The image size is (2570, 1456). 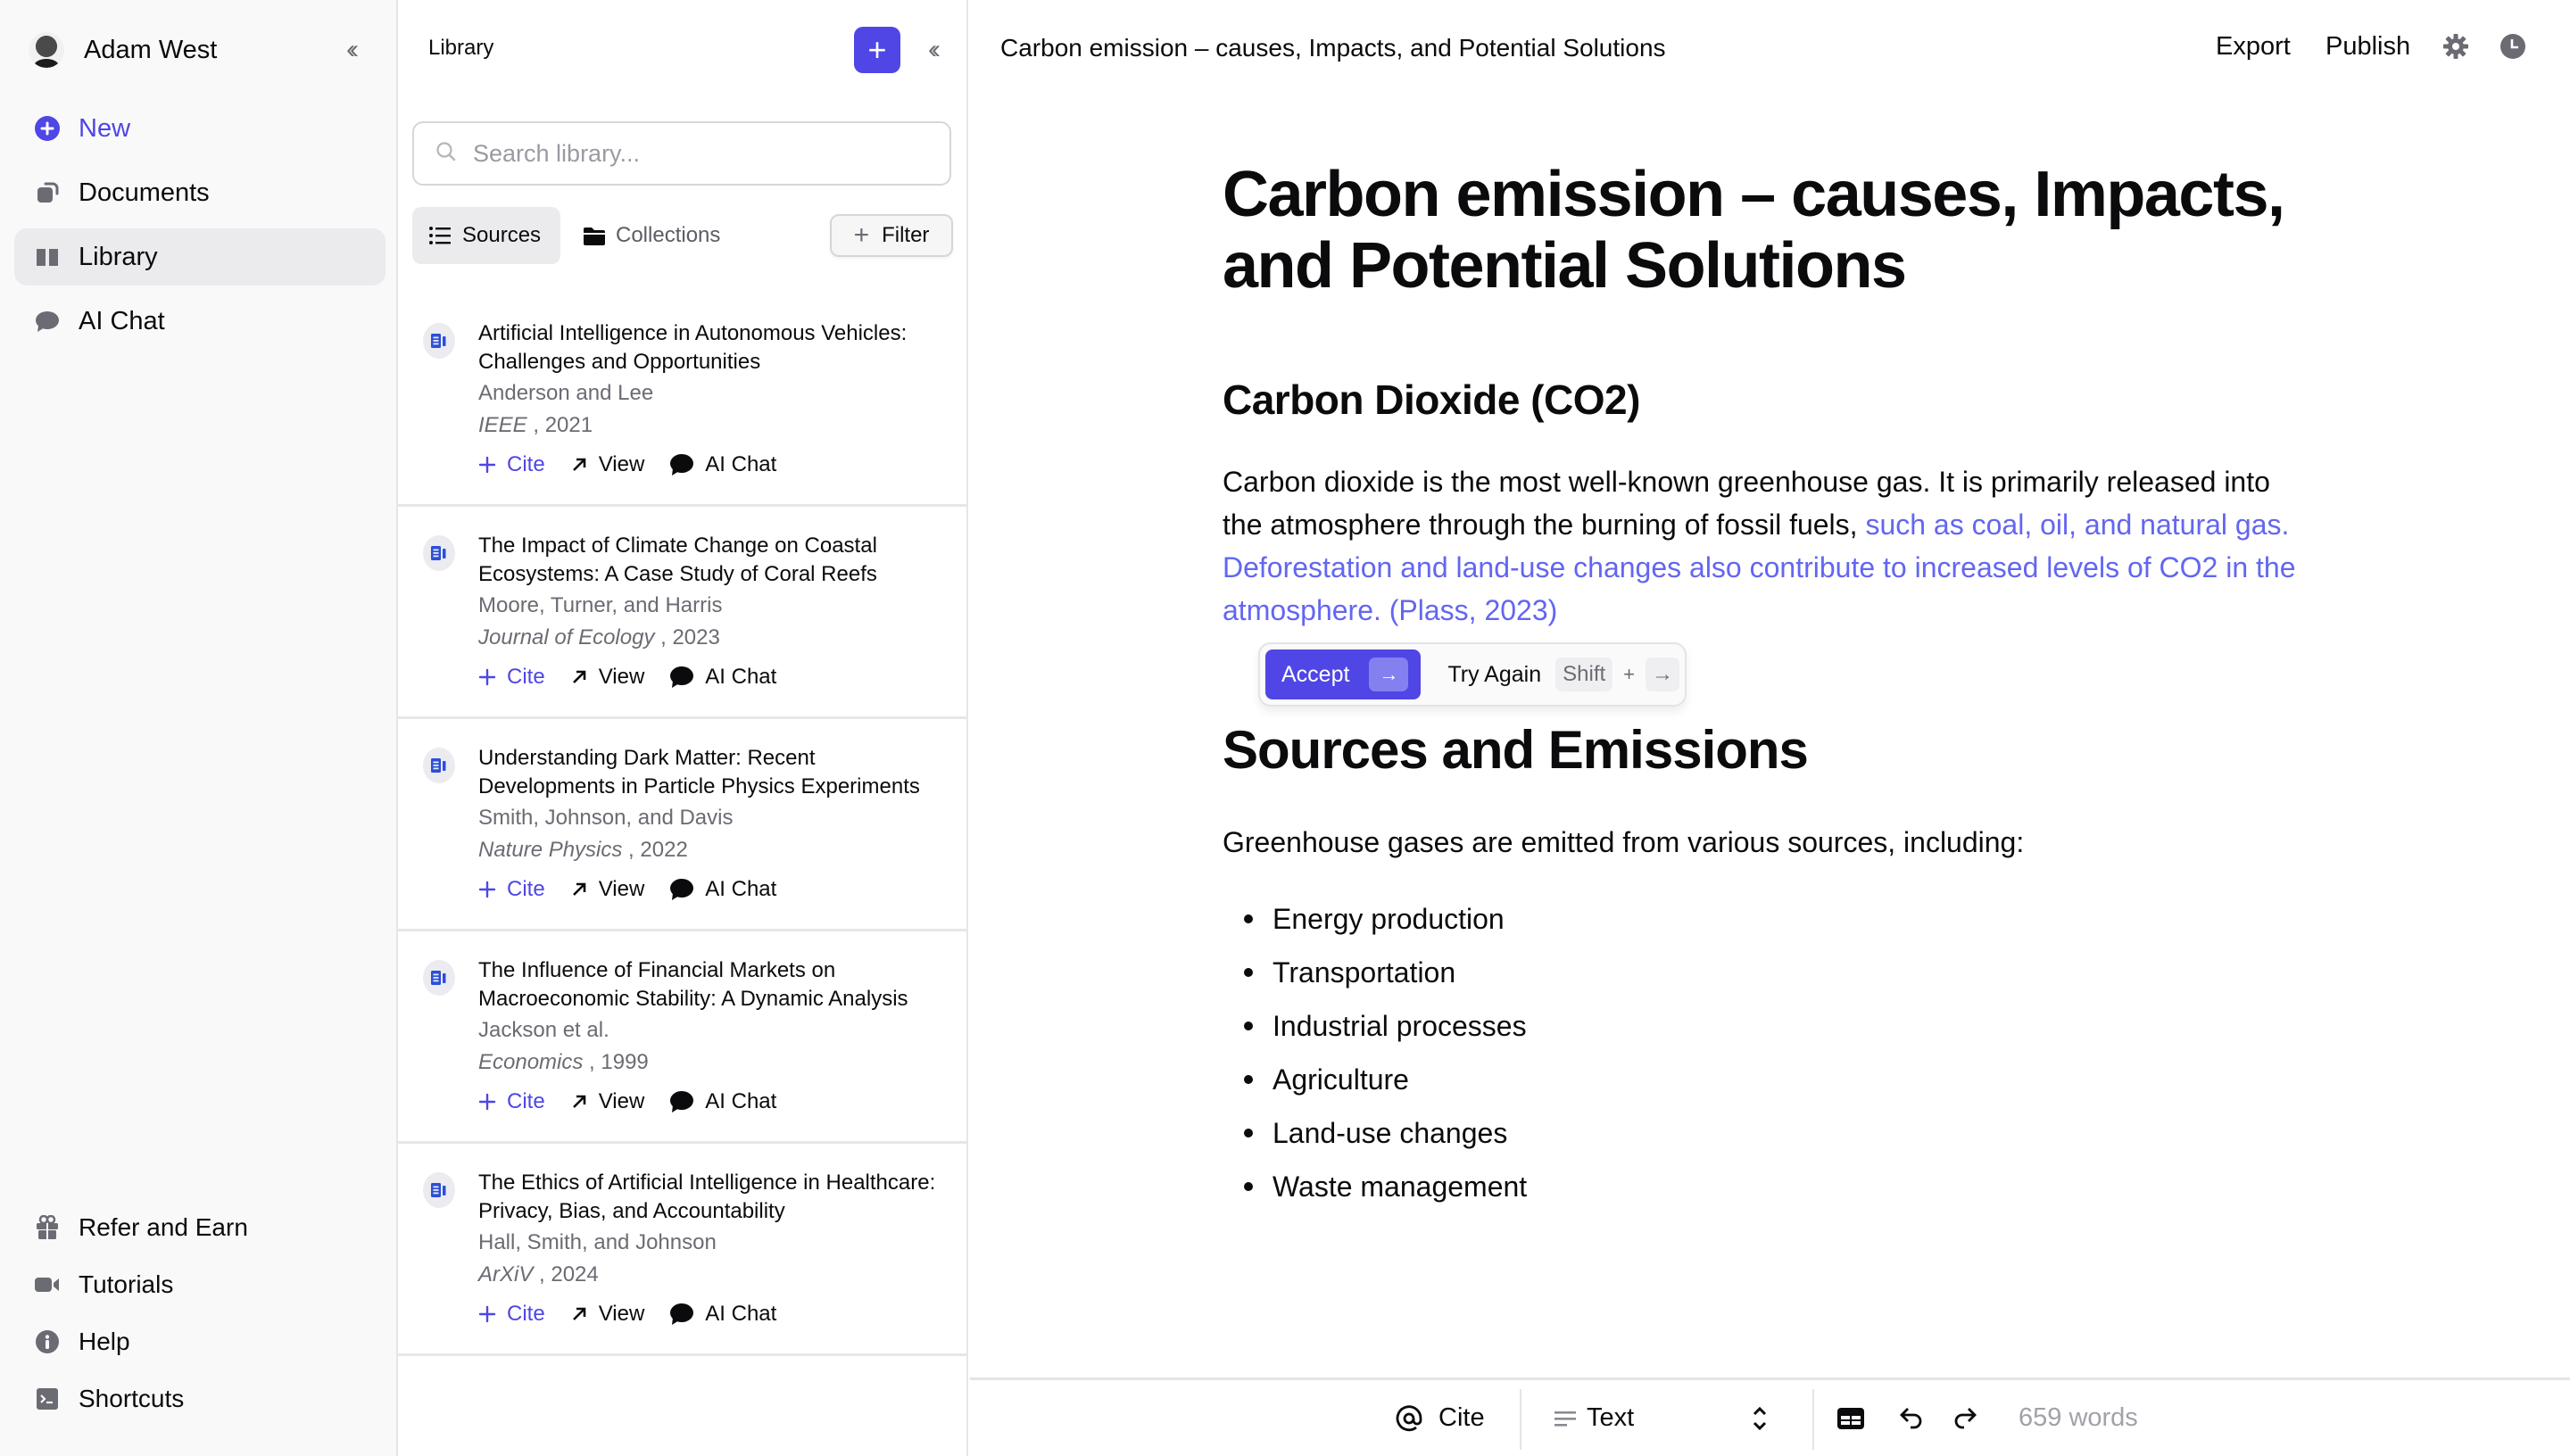 I want to click on table-icon, so click(x=1851, y=1418).